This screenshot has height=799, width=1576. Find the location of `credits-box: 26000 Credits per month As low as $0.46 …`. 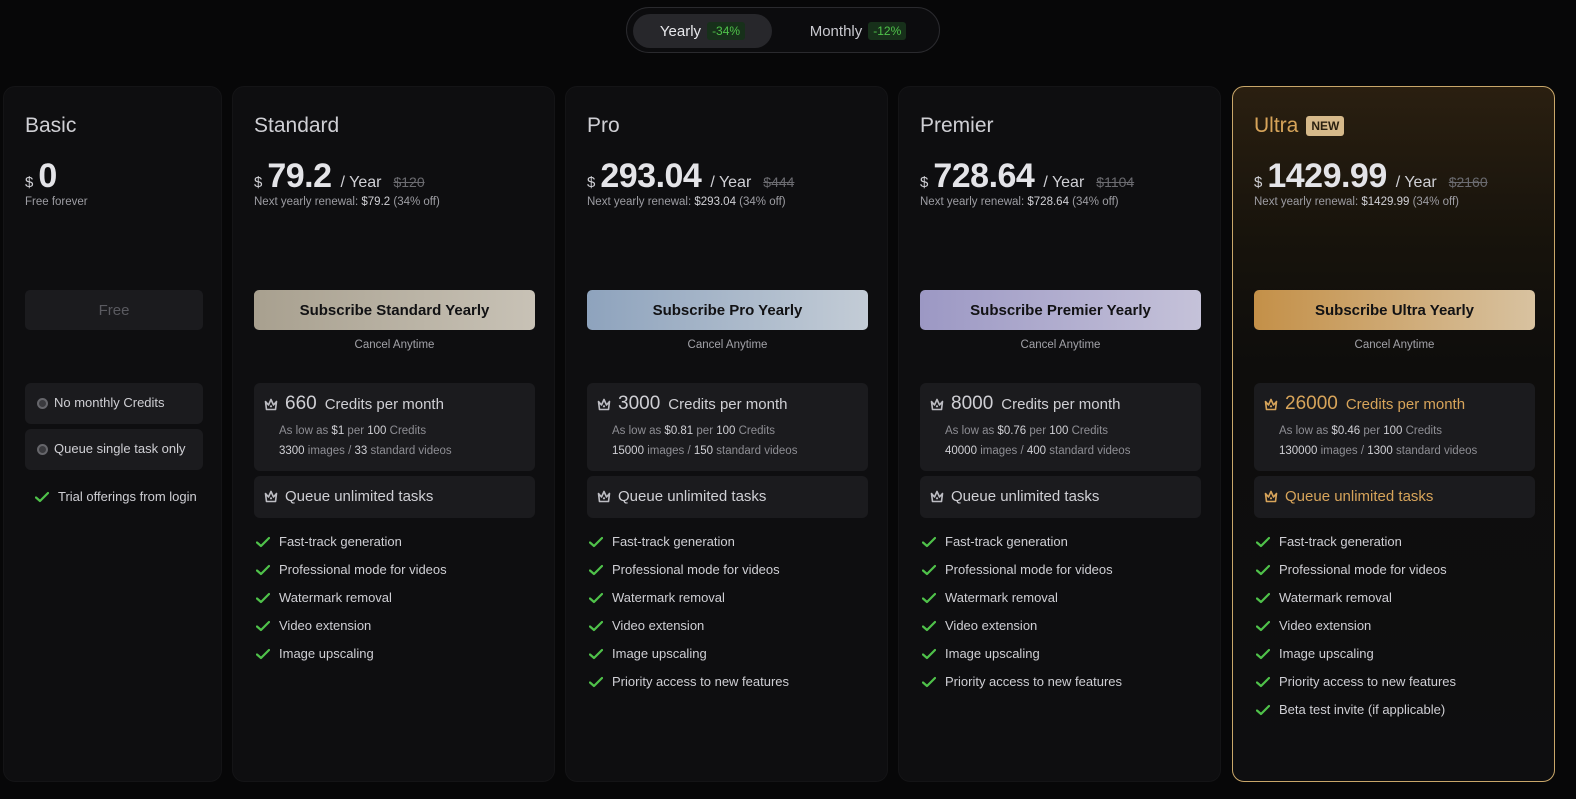

credits-box: 26000 Credits per month As low as $0.46 … is located at coordinates (1394, 427).